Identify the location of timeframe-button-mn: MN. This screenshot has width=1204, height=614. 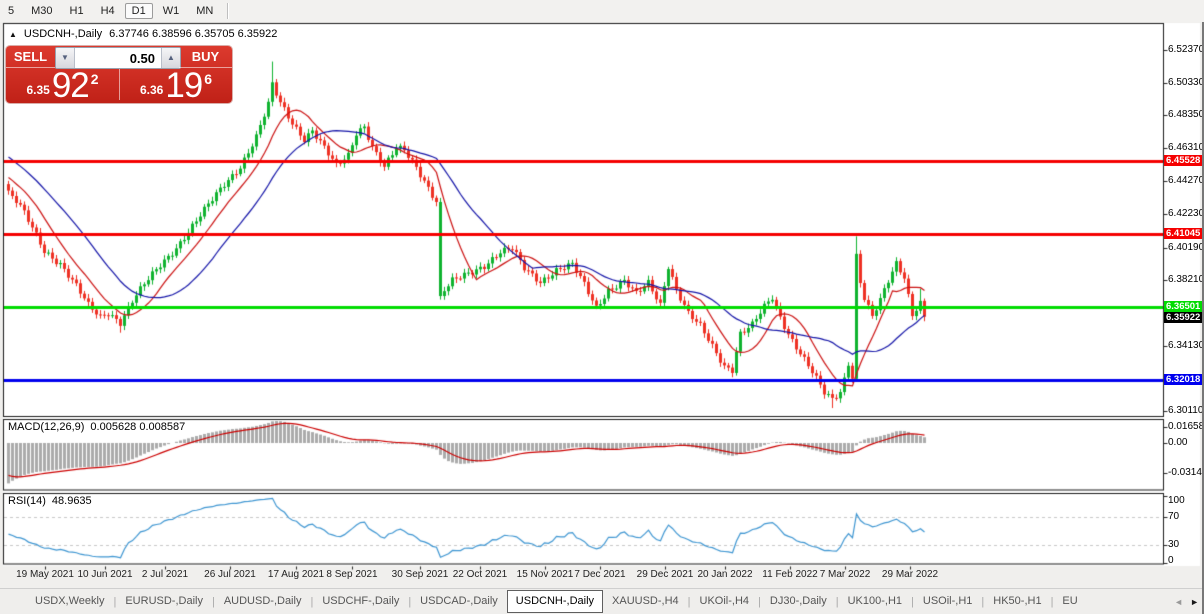
(204, 11).